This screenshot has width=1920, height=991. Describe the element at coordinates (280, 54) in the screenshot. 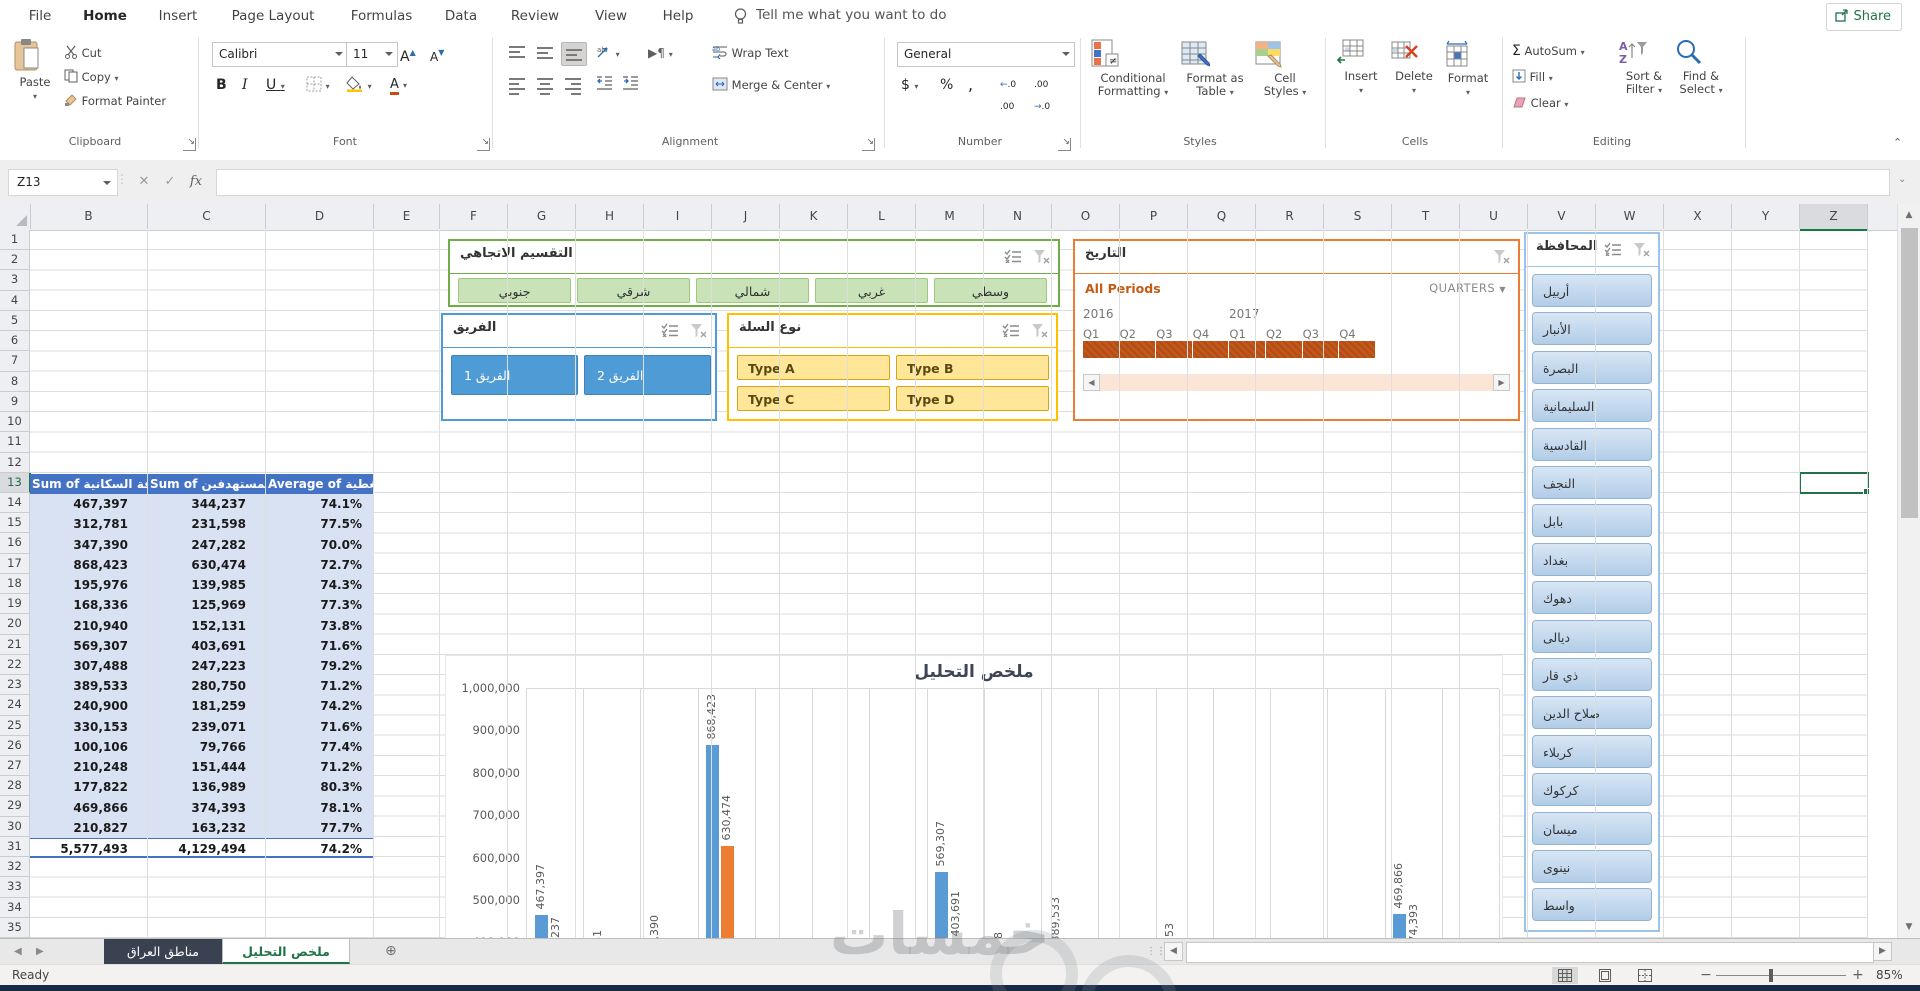

I see `font-family-combo: Calibri` at that location.